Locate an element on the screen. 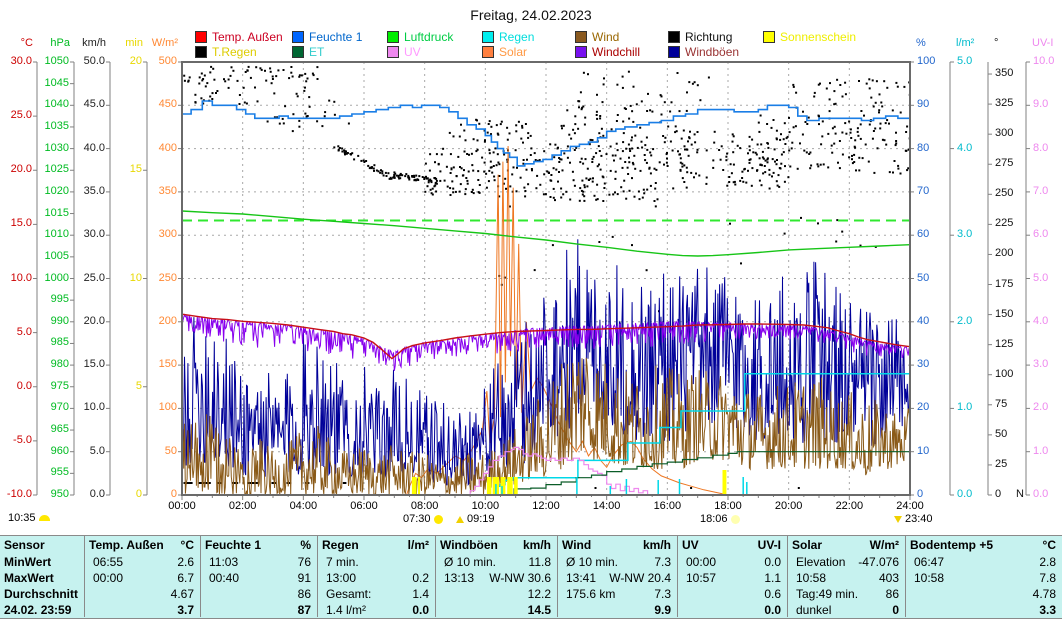  axis-tick-label: 100 is located at coordinates (167, 407).